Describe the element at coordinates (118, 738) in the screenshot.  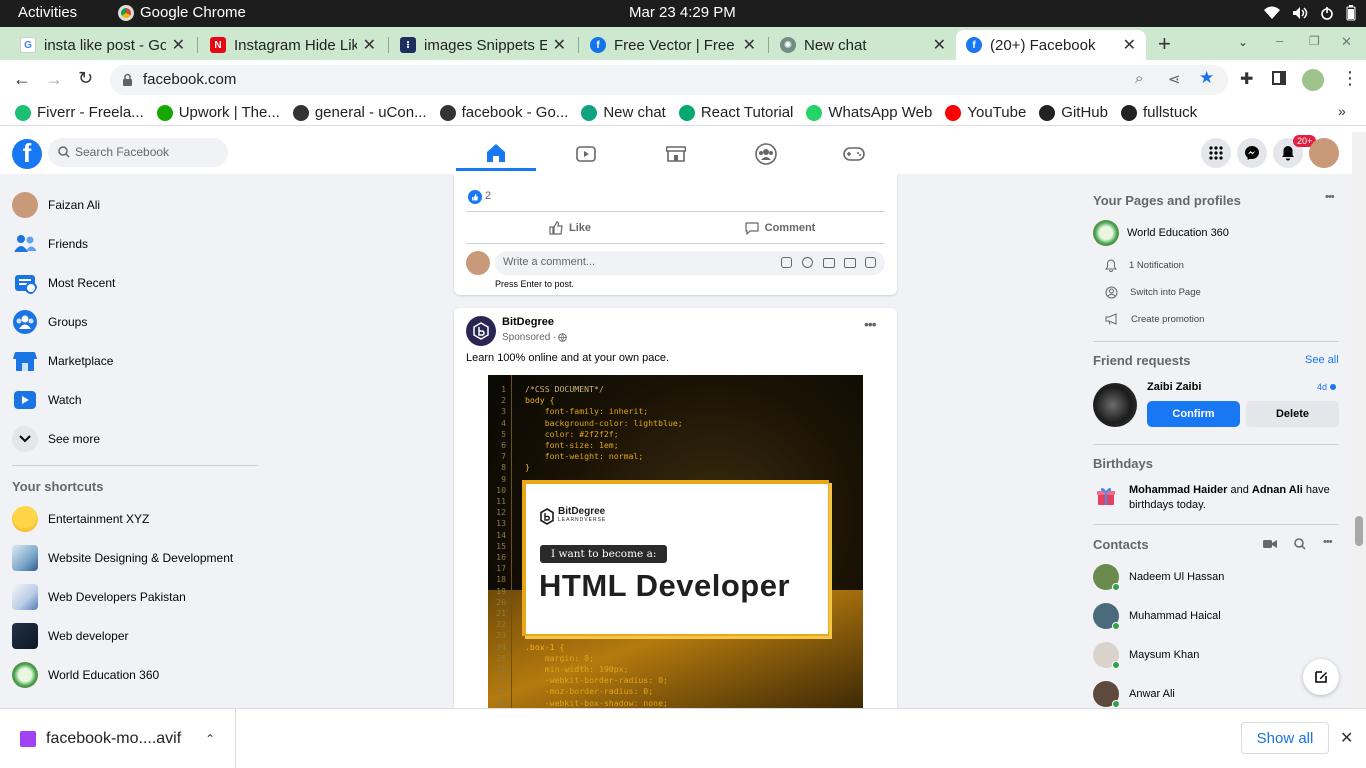
I see `download-item: facebook-mo....avif ⌃` at that location.